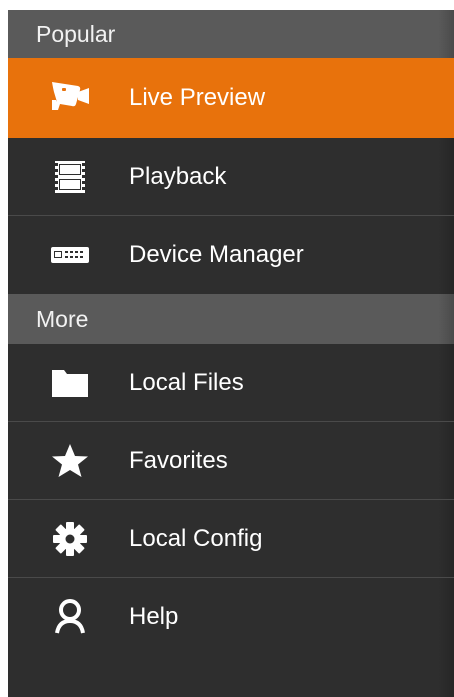 The width and height of the screenshot is (454, 697). I want to click on star-icon, so click(70, 461).